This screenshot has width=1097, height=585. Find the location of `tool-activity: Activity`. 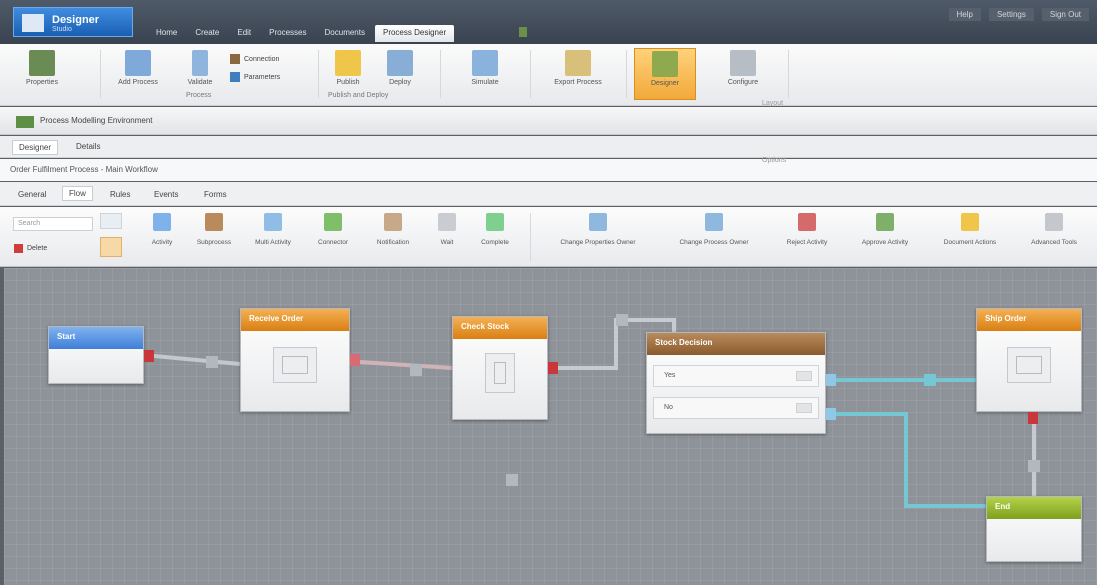

tool-activity: Activity is located at coordinates (162, 229).